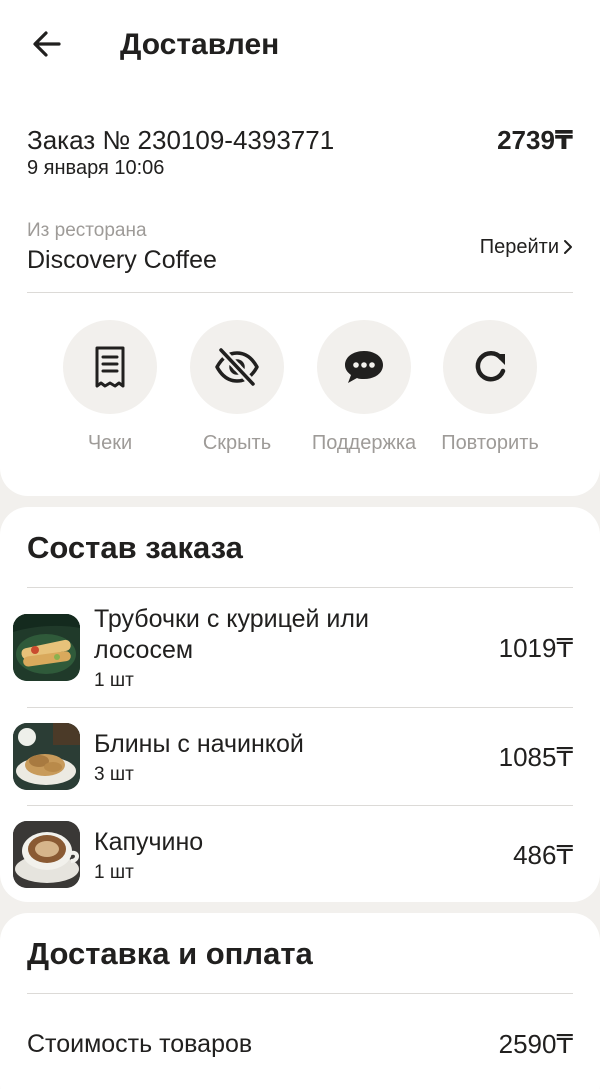  What do you see at coordinates (300, 45) in the screenshot?
I see `top-bar: Доставлен` at bounding box center [300, 45].